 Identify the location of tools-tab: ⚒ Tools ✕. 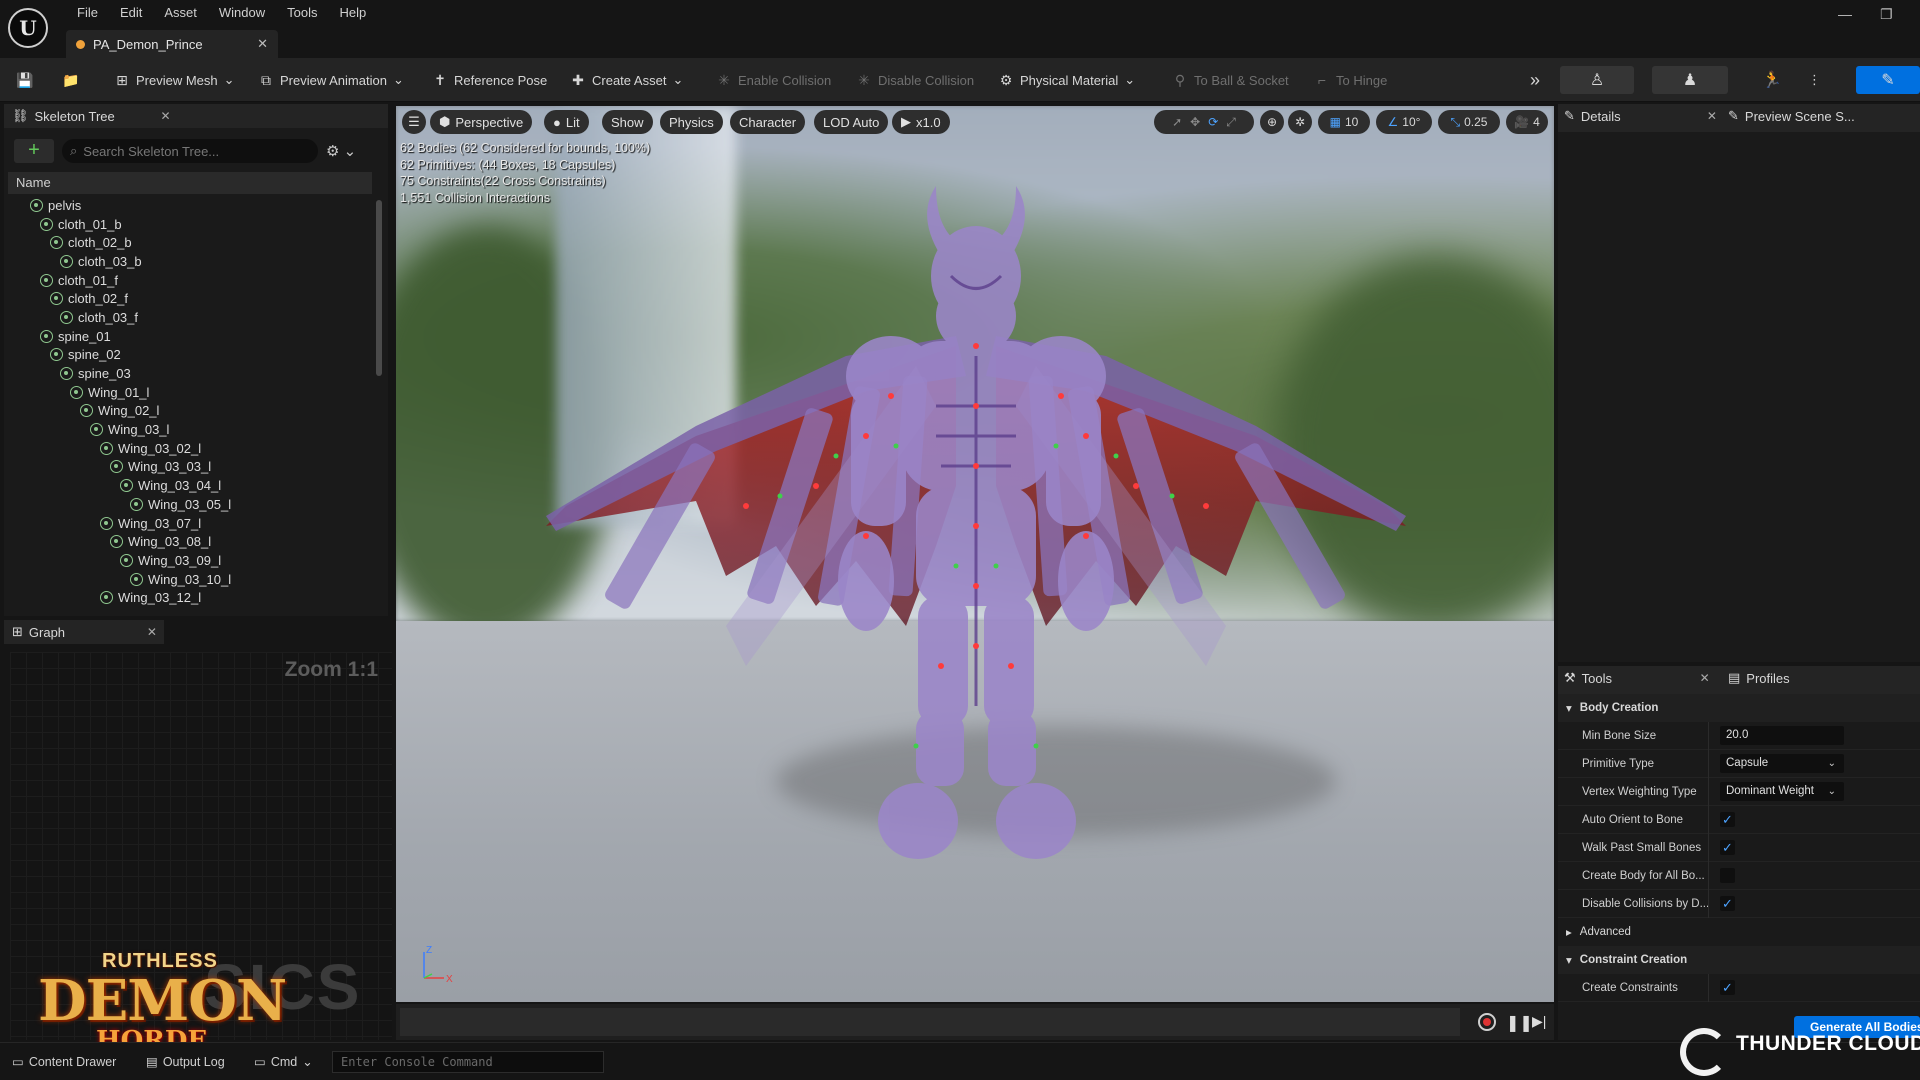
(1637, 678).